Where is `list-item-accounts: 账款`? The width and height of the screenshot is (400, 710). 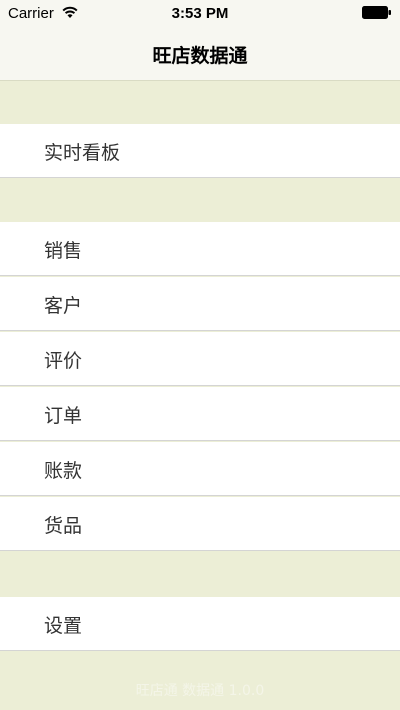 list-item-accounts: 账款 is located at coordinates (200, 469).